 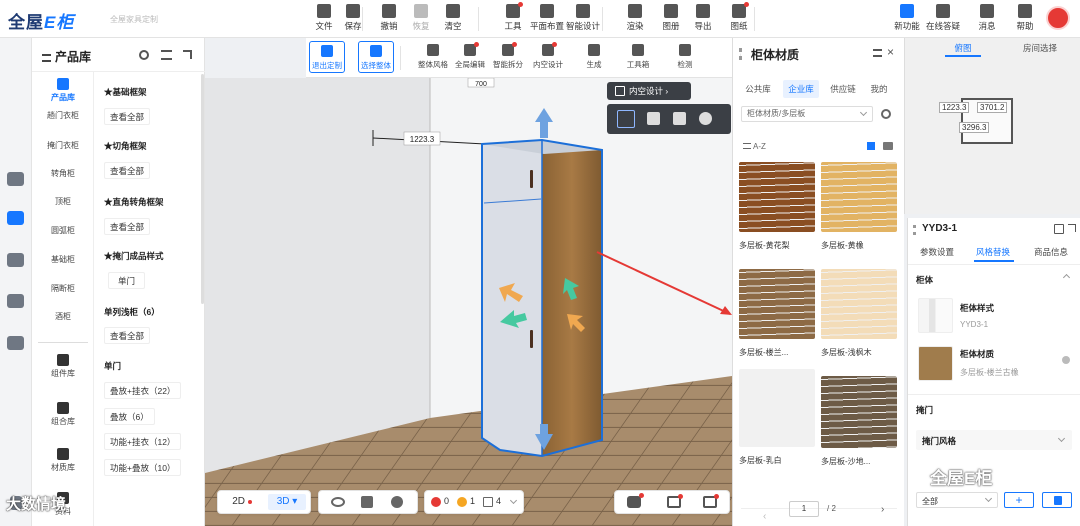 I want to click on cube-icon, so click(x=367, y=502).